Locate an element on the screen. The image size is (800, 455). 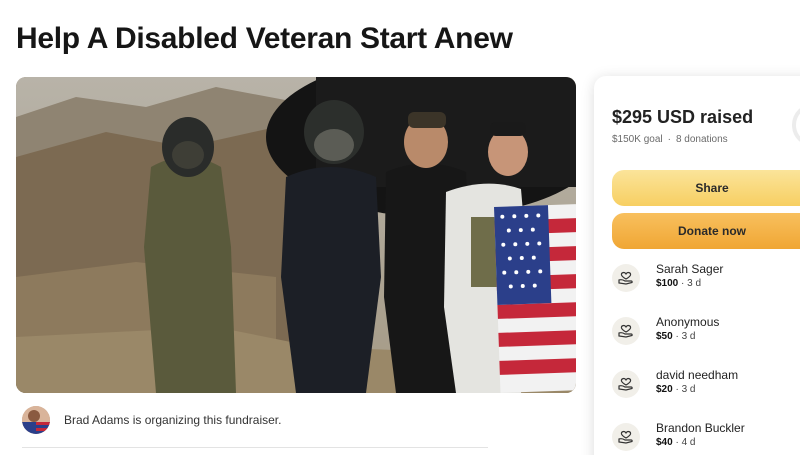
donor-name: Sarah Sager is located at coordinates (690, 269).